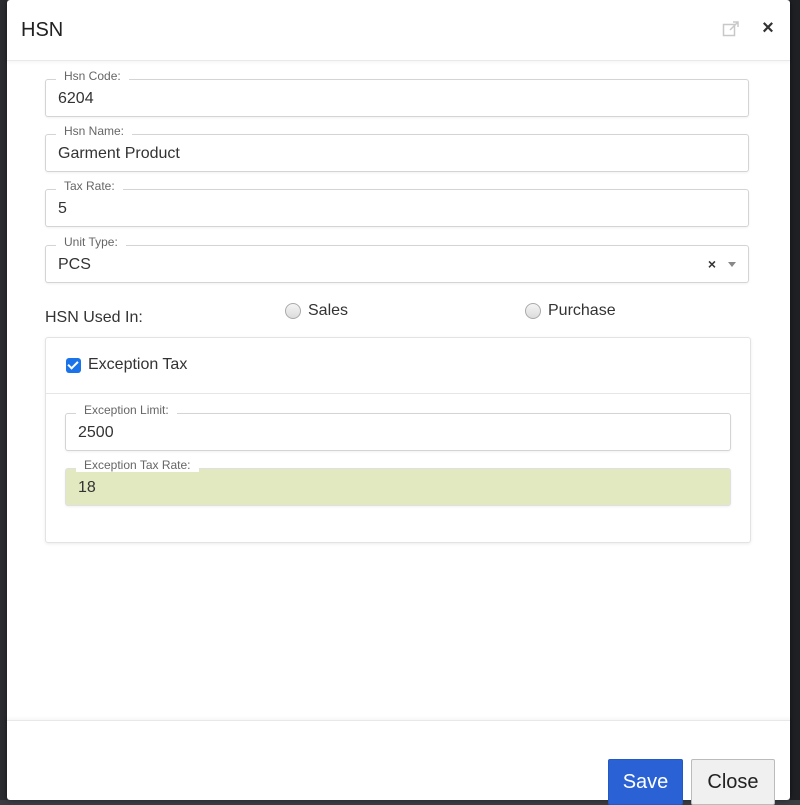 This screenshot has width=800, height=805. Describe the element at coordinates (768, 28) in the screenshot. I see `close-icon: ×` at that location.